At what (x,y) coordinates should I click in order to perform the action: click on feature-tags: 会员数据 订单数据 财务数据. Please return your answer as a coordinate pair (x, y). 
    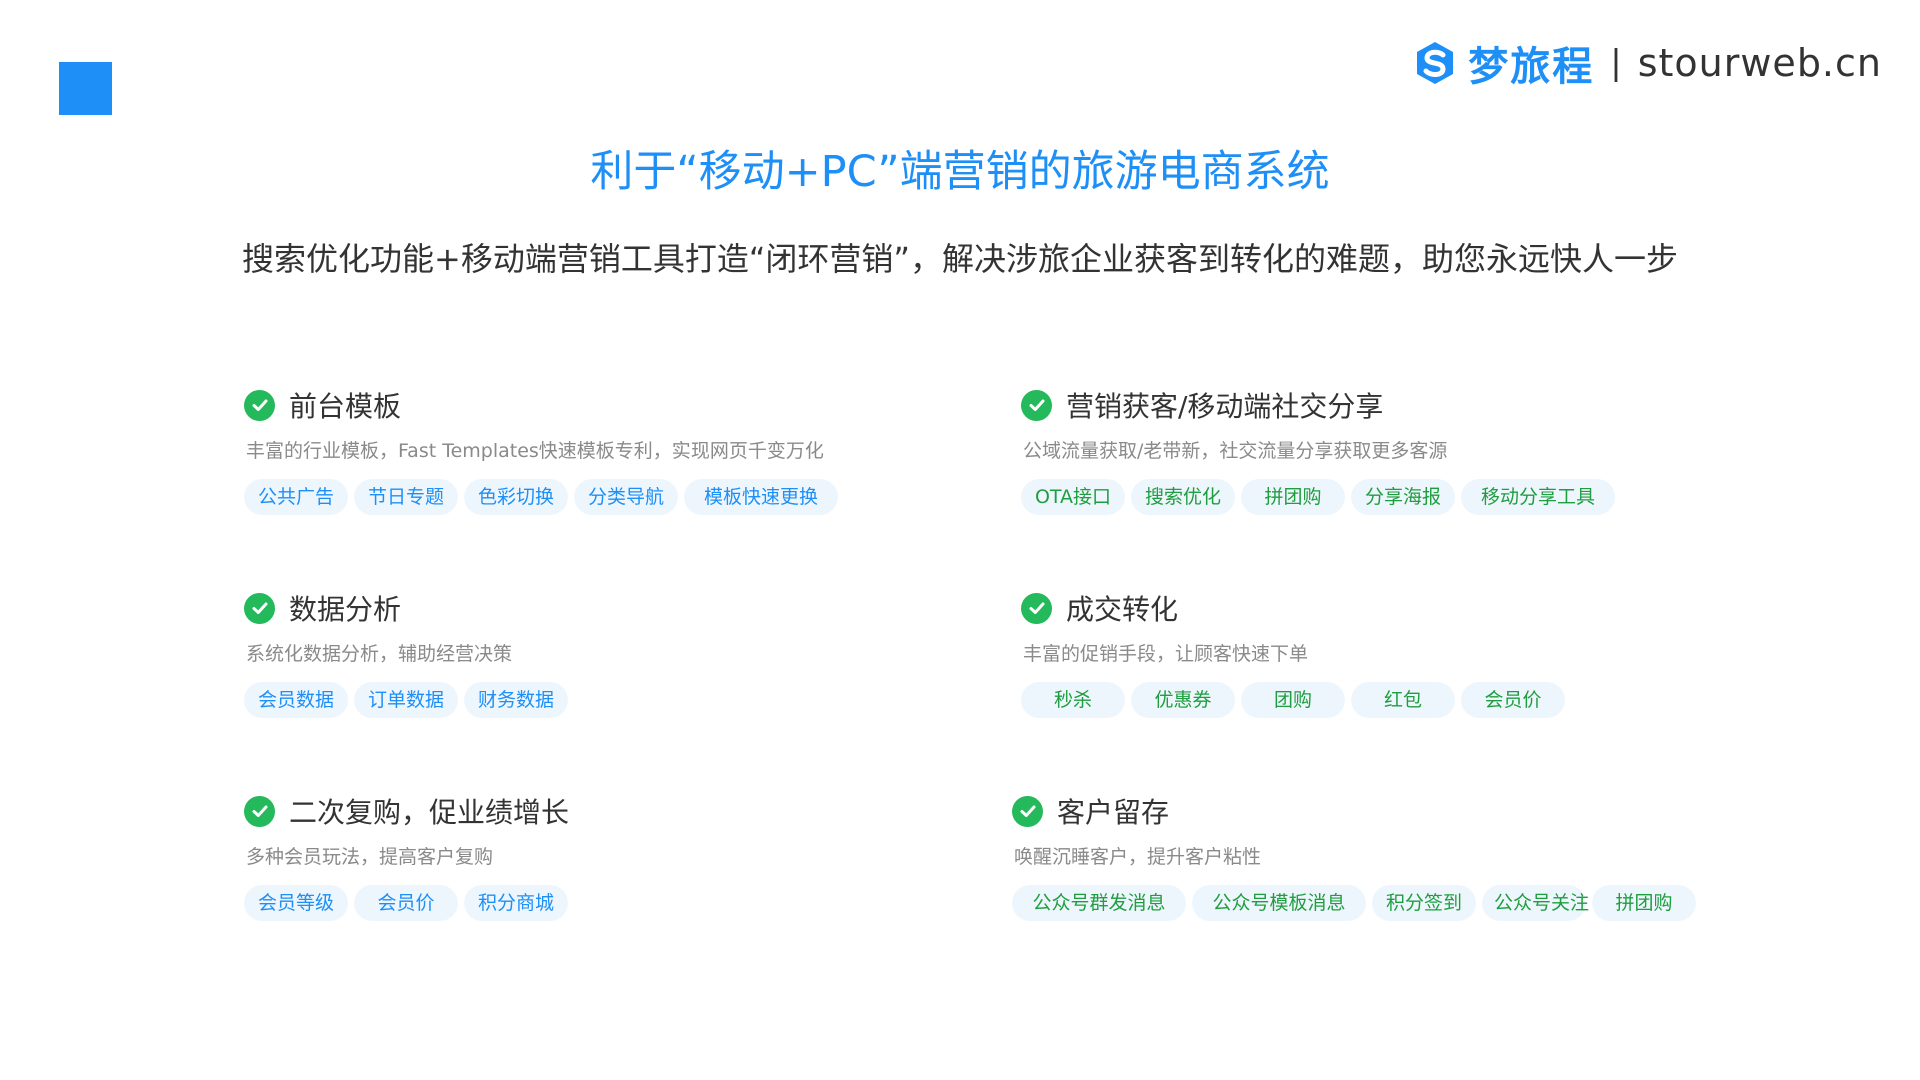
    Looking at the image, I should click on (406, 700).